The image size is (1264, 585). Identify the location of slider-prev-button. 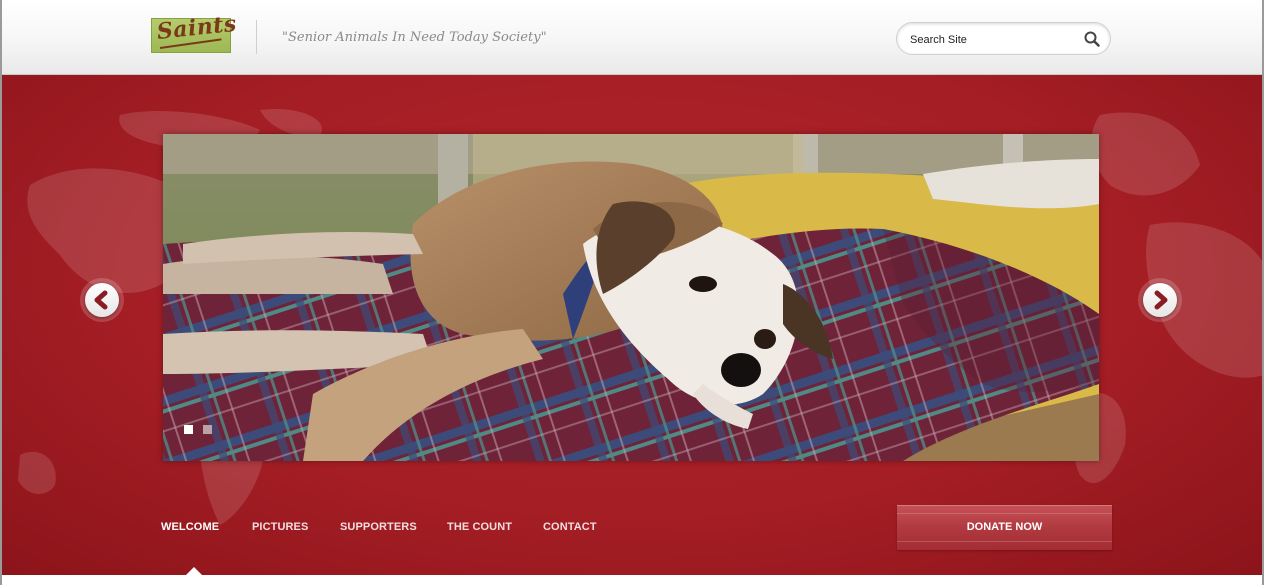
(102, 300).